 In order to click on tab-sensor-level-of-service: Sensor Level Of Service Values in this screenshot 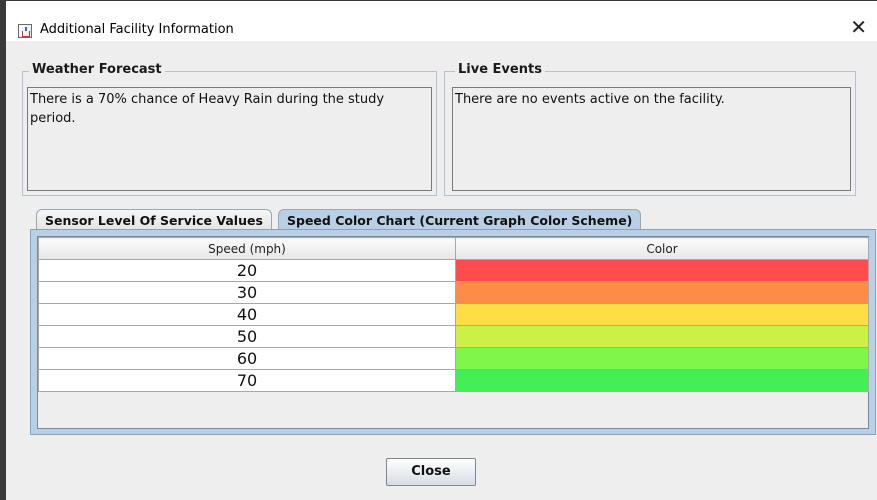, I will do `click(154, 219)`.